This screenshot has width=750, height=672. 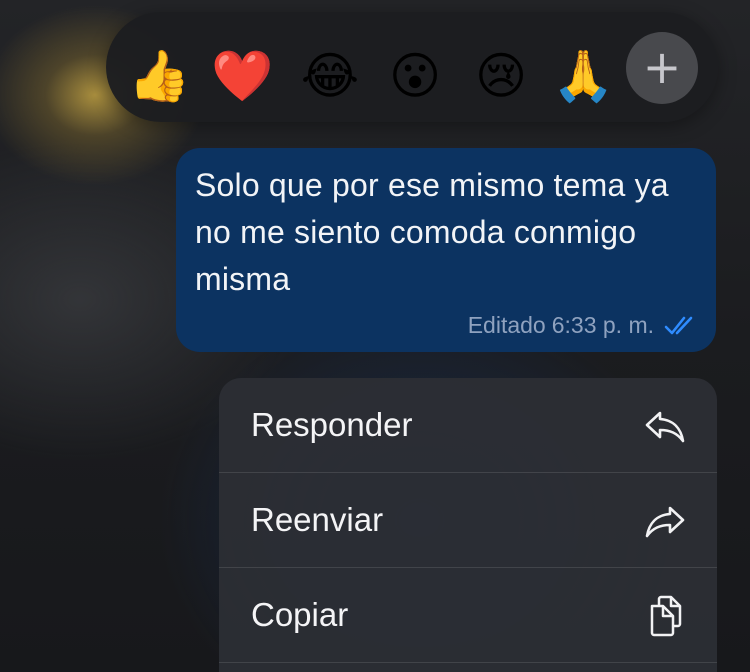 What do you see at coordinates (583, 76) in the screenshot?
I see `reaction-folded-hands-icon: 🙏` at bounding box center [583, 76].